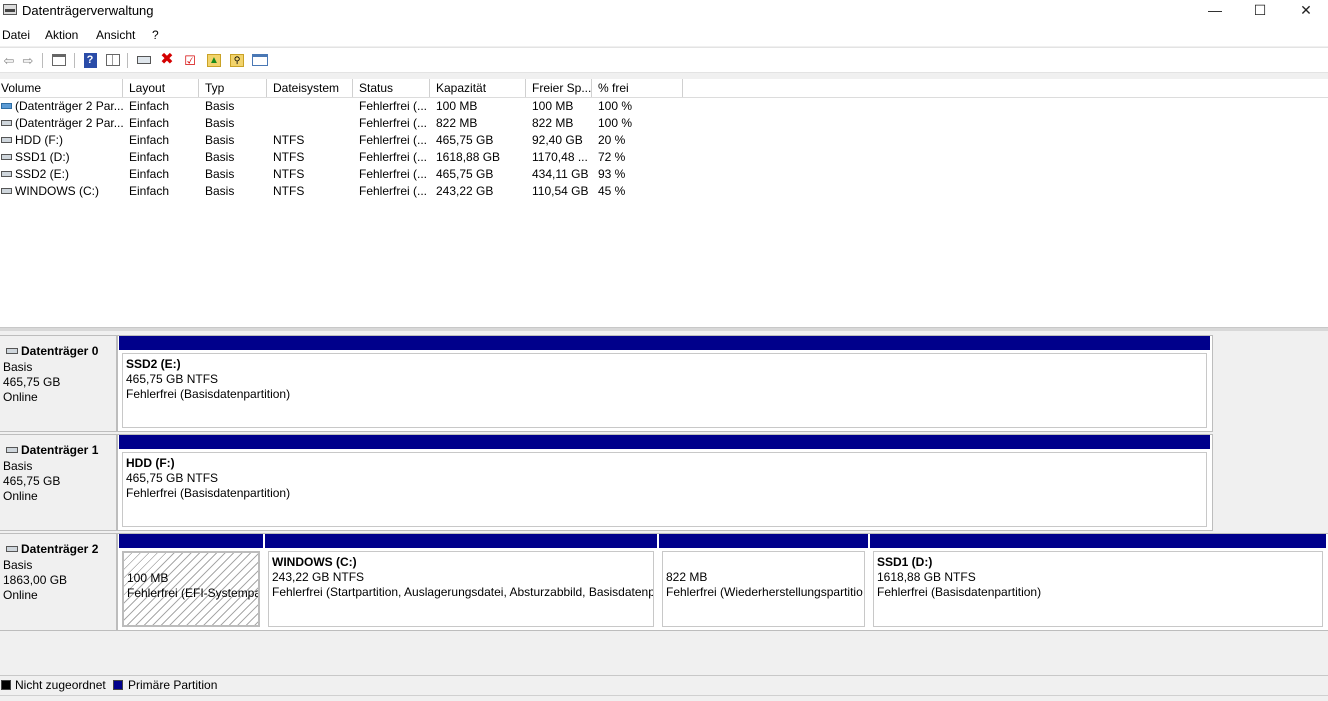  What do you see at coordinates (1215, 11) in the screenshot?
I see `minimize-button: —` at bounding box center [1215, 11].